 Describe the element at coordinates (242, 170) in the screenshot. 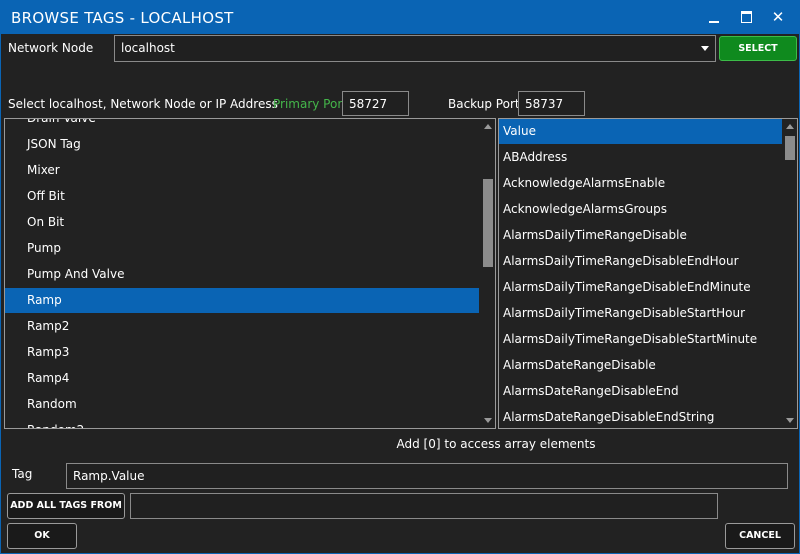

I see `list-item: Mixer` at that location.